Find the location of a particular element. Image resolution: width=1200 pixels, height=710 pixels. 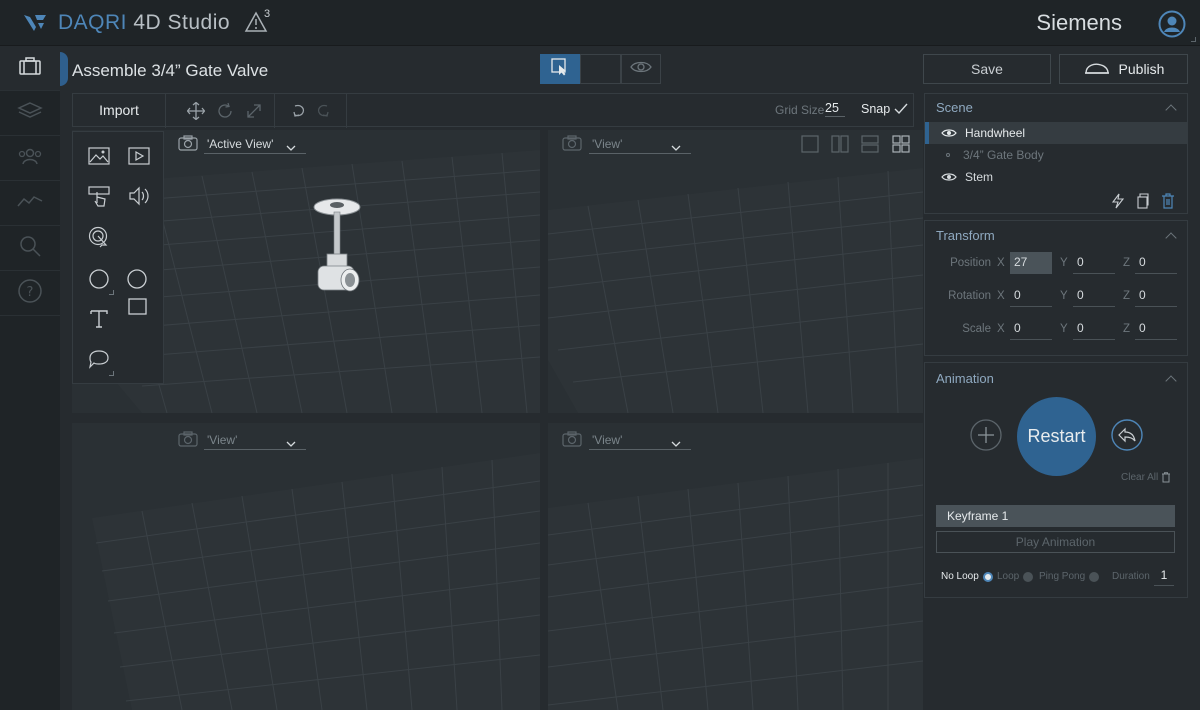

rotation-z-input: 0 is located at coordinates (1156, 296).